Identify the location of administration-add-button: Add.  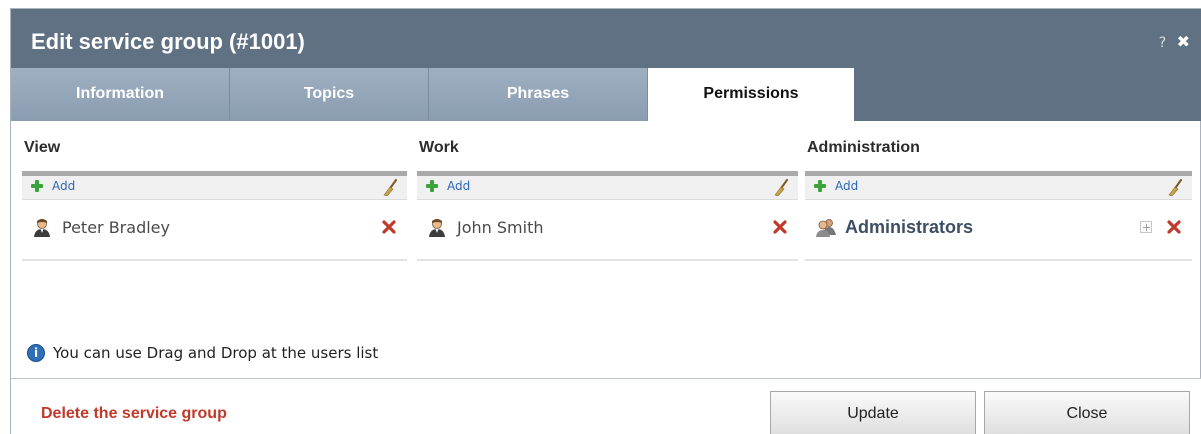
(835, 186).